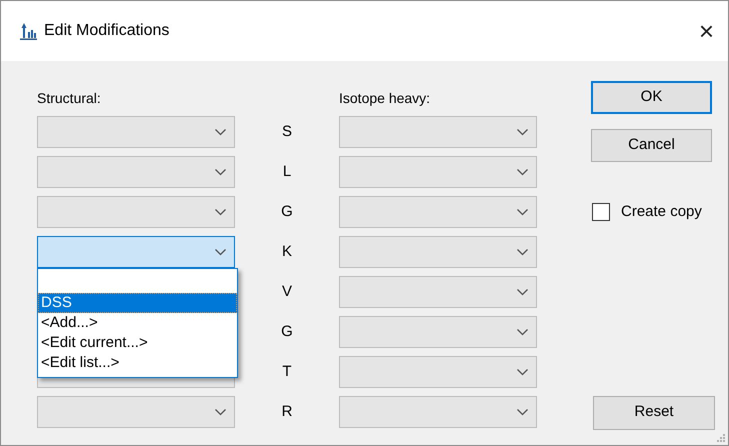  What do you see at coordinates (651, 145) in the screenshot?
I see `cancel-button: Cancel` at bounding box center [651, 145].